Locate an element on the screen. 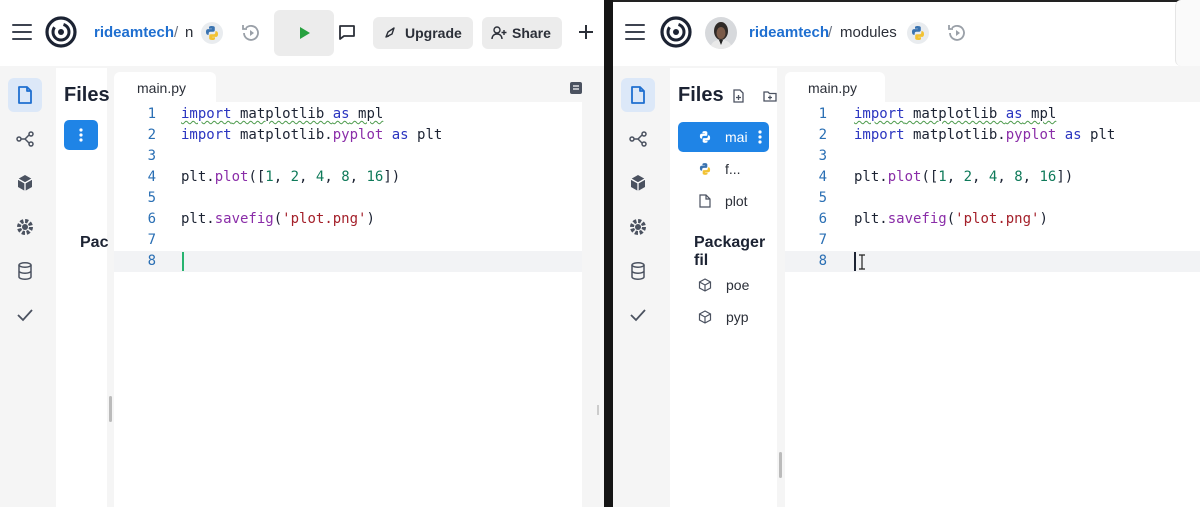 This screenshot has height=507, width=1200. packager-title: Packager fil is located at coordinates (730, 251).